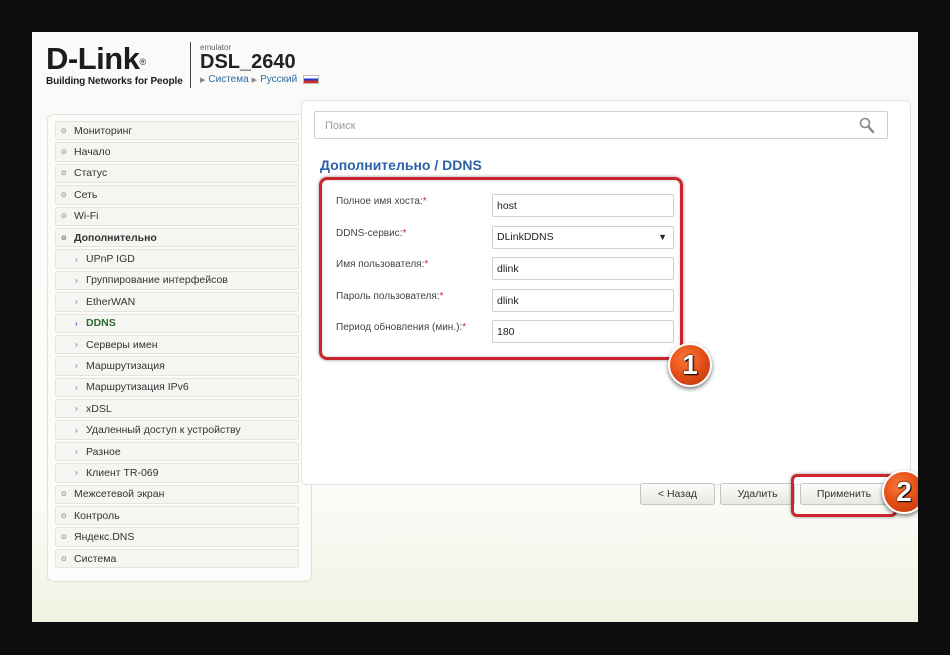 This screenshot has height=655, width=950. I want to click on step-1-badge: 1, so click(690, 365).